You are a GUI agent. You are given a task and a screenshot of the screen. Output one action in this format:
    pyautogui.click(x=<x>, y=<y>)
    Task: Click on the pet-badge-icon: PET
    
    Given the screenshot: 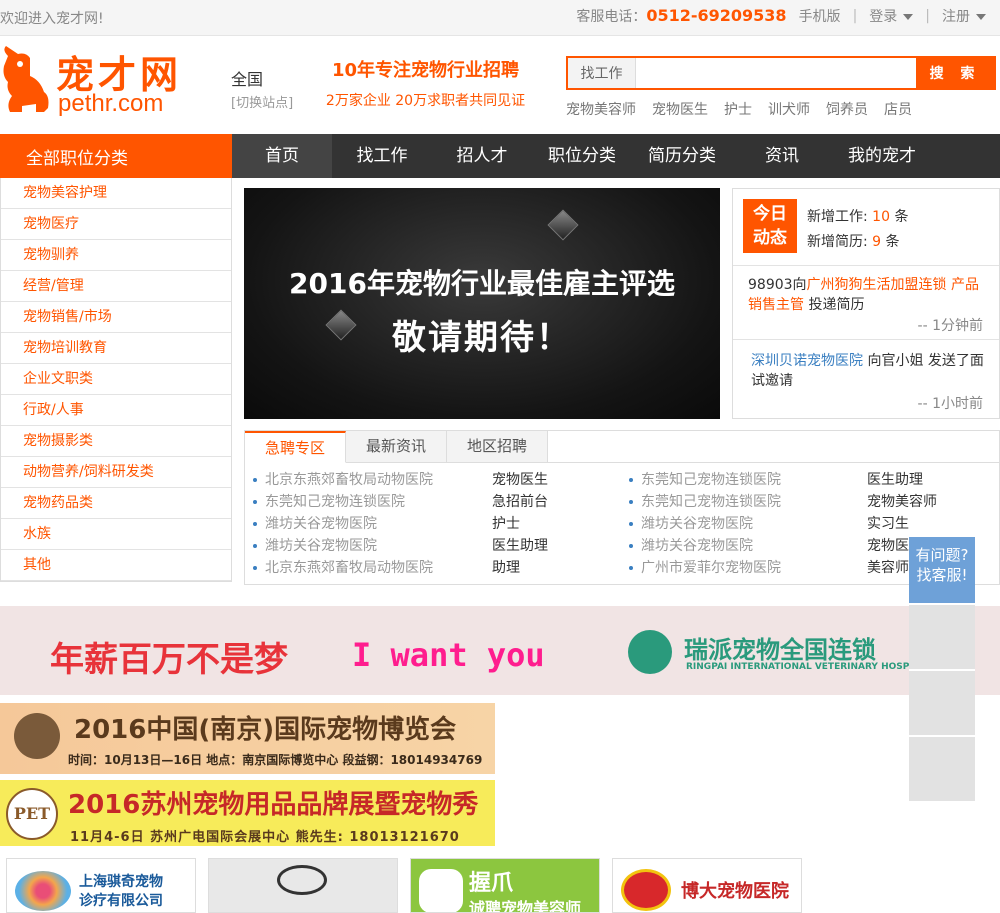 What is the action you would take?
    pyautogui.click(x=32, y=814)
    